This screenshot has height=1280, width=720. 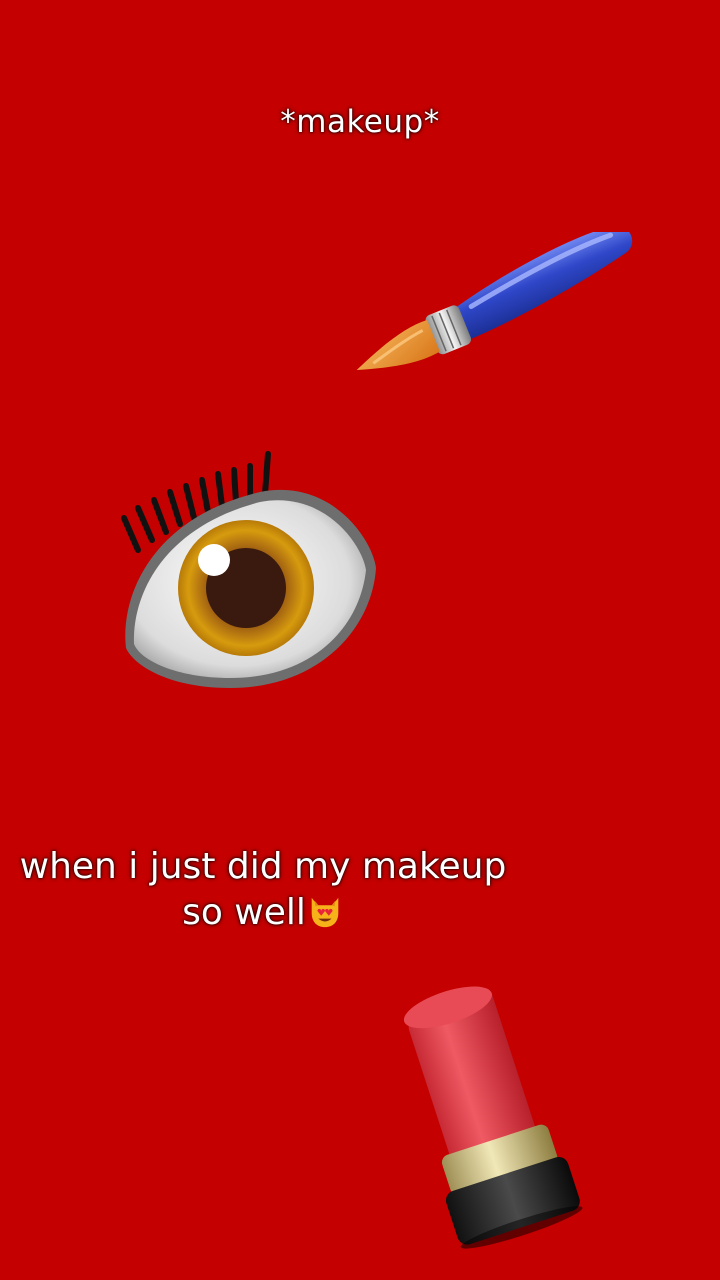 What do you see at coordinates (494, 301) in the screenshot?
I see `paintbrush-icon` at bounding box center [494, 301].